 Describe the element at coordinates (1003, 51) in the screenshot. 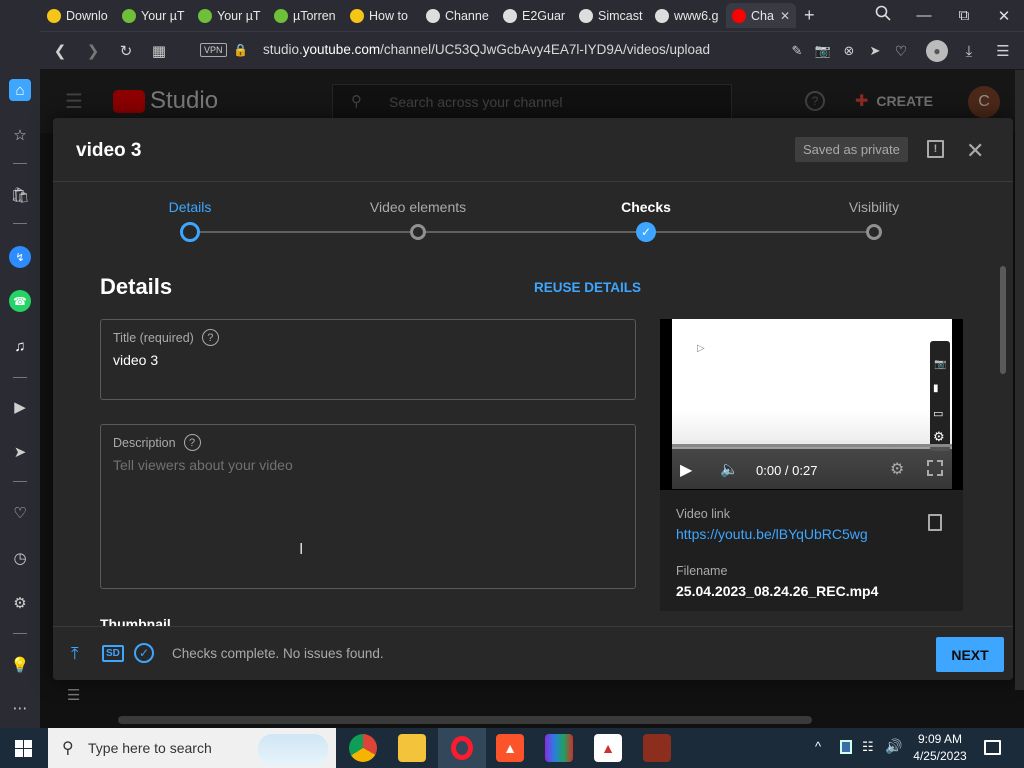

I see `menu-icon: ☰` at that location.